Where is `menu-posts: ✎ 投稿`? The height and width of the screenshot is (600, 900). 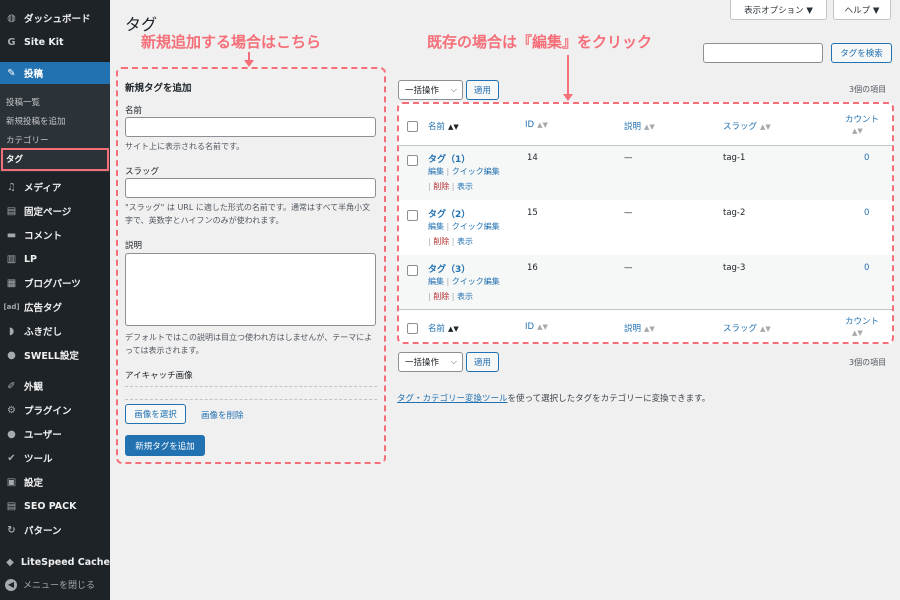
menu-posts: ✎ 投稿 is located at coordinates (55, 73).